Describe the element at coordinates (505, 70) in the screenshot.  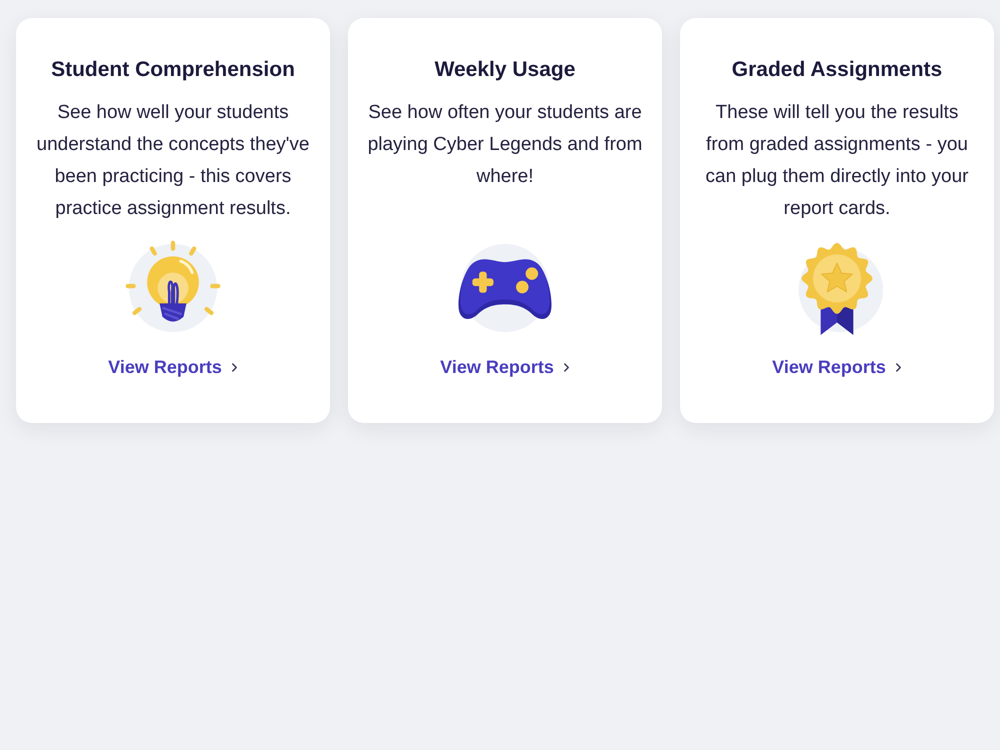
I see `card-title: Weekly Usage` at that location.